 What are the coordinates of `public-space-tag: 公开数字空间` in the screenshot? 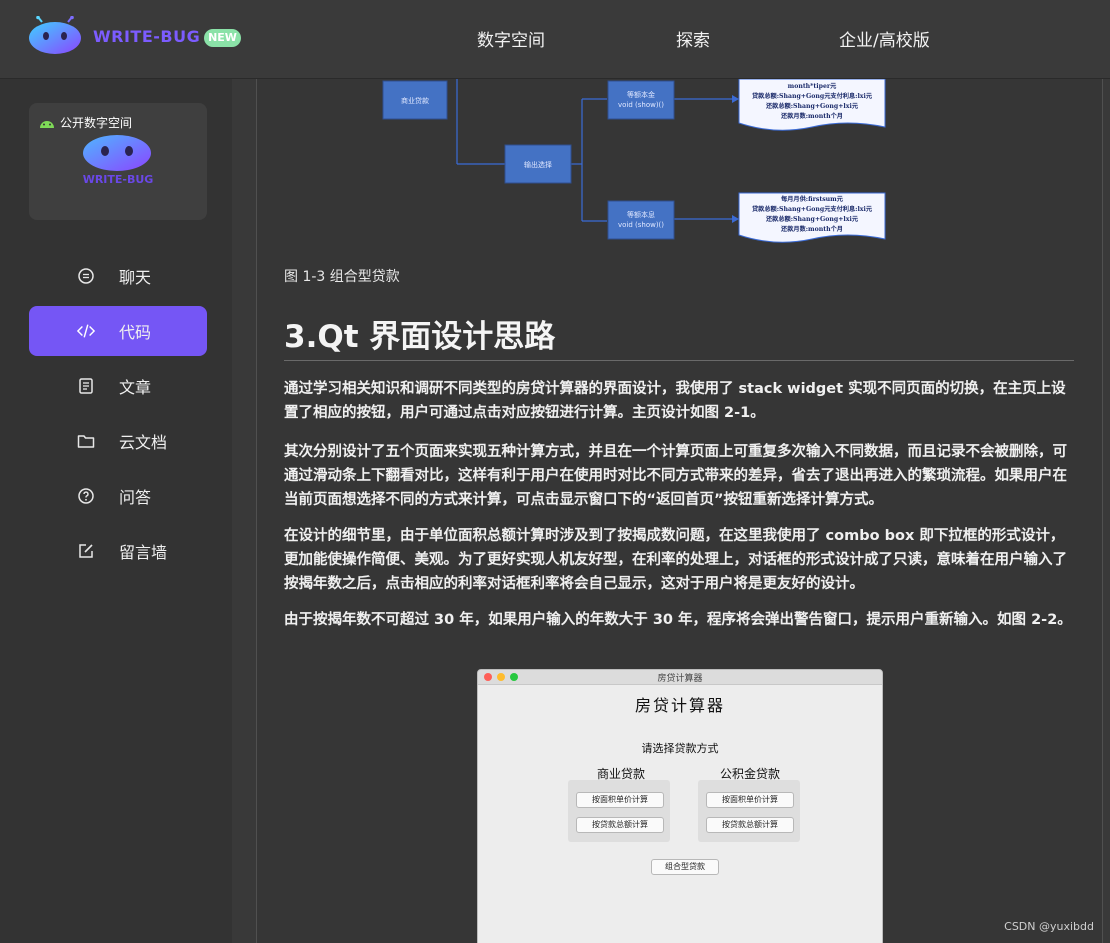 It's located at (85, 122).